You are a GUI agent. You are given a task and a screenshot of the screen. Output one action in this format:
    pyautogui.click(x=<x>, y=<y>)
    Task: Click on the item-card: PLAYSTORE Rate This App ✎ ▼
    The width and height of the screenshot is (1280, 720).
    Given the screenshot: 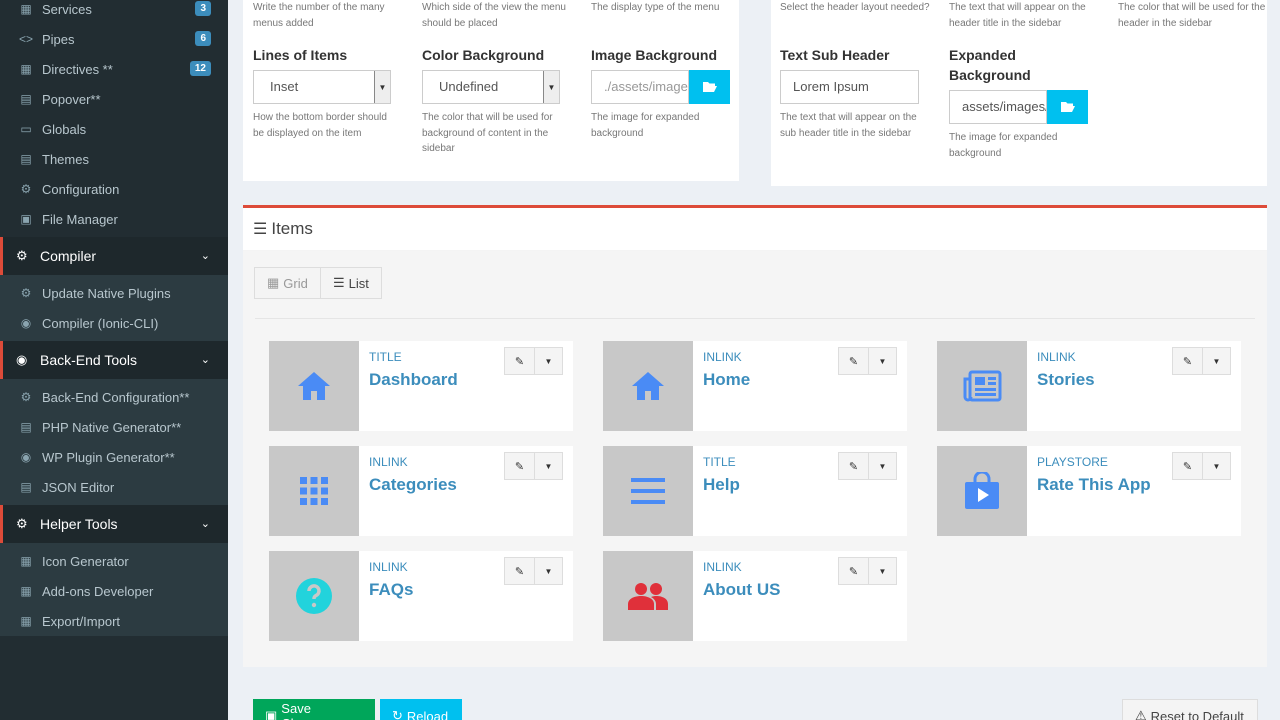 What is the action you would take?
    pyautogui.click(x=1089, y=491)
    